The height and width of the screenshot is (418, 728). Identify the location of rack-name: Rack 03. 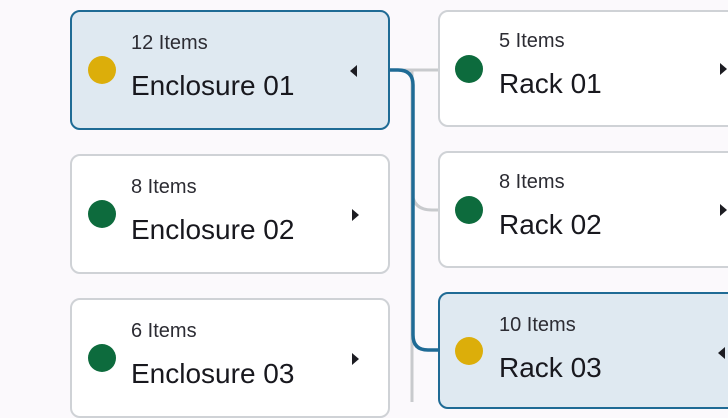
(550, 367).